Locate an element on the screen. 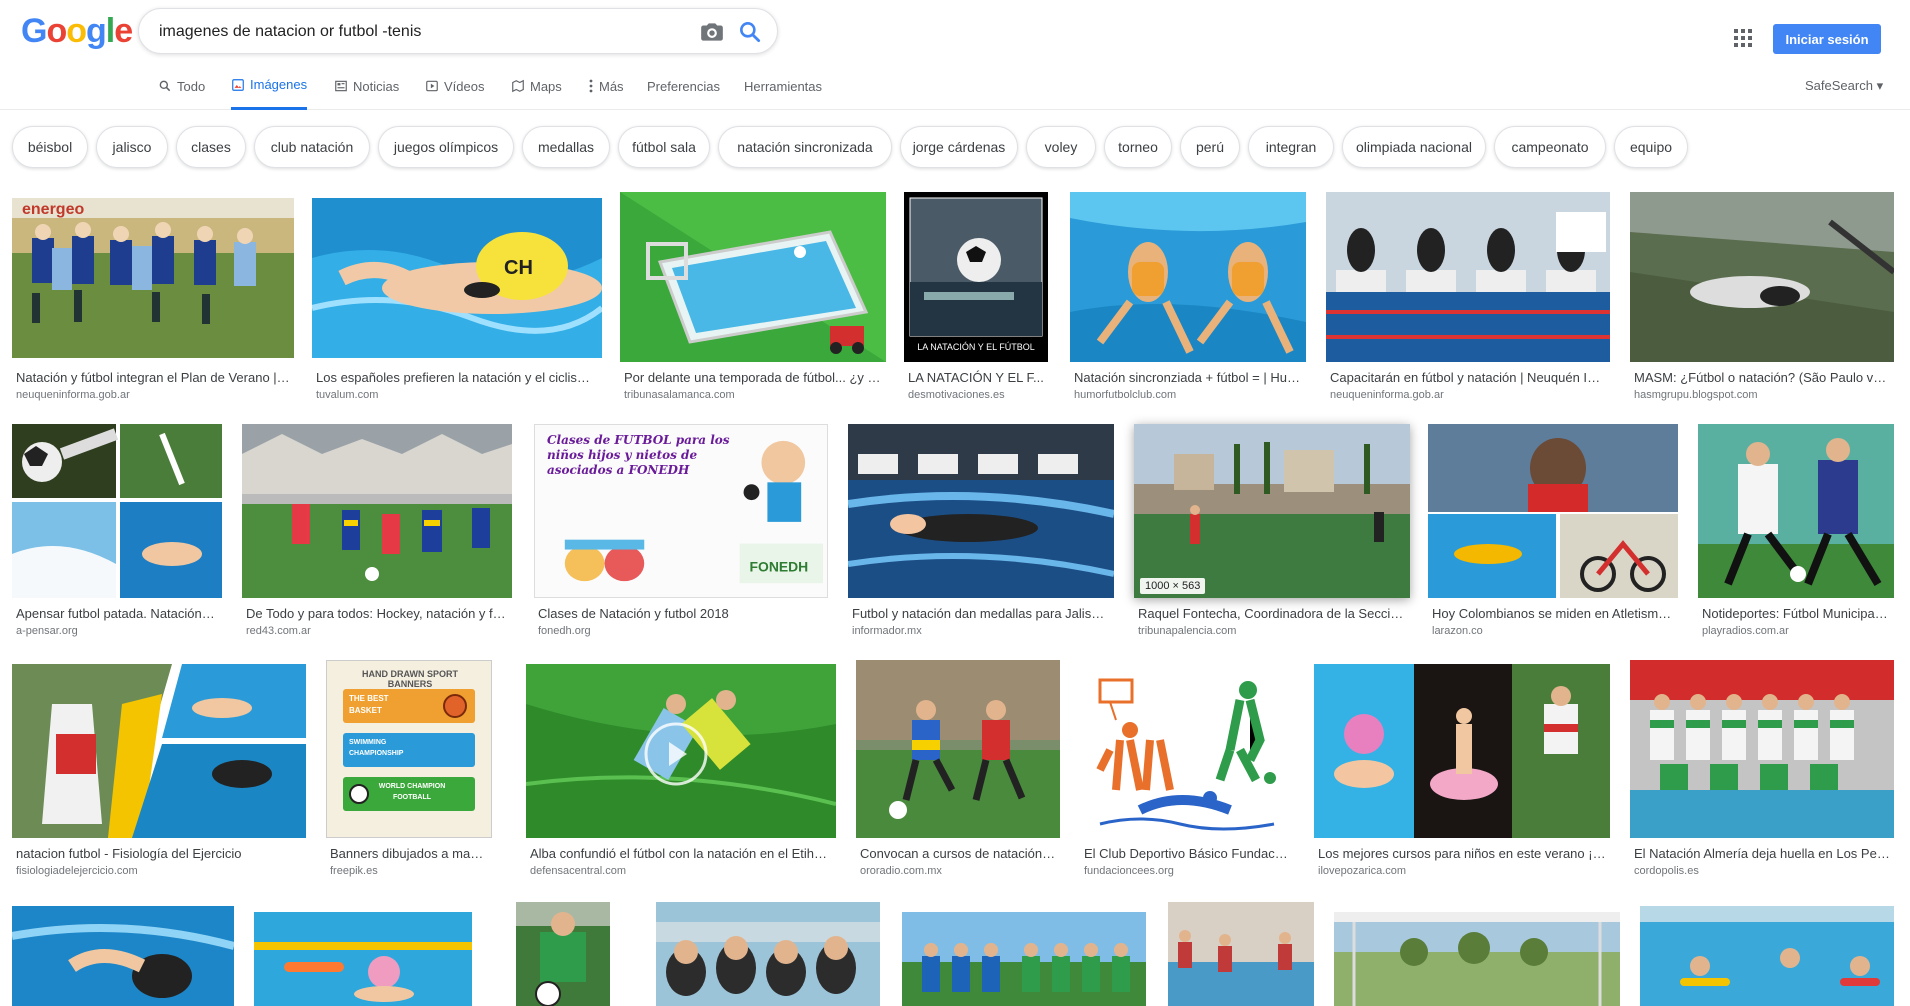  chip: béisbol is located at coordinates (50, 147).